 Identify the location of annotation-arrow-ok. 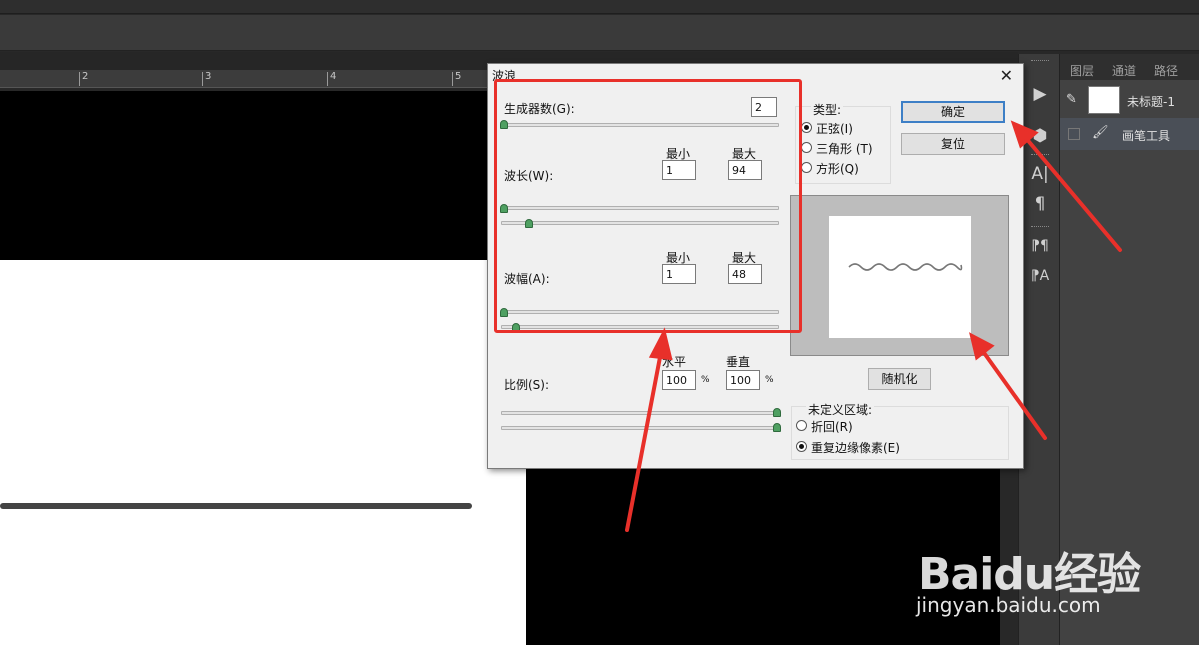
(1072, 193).